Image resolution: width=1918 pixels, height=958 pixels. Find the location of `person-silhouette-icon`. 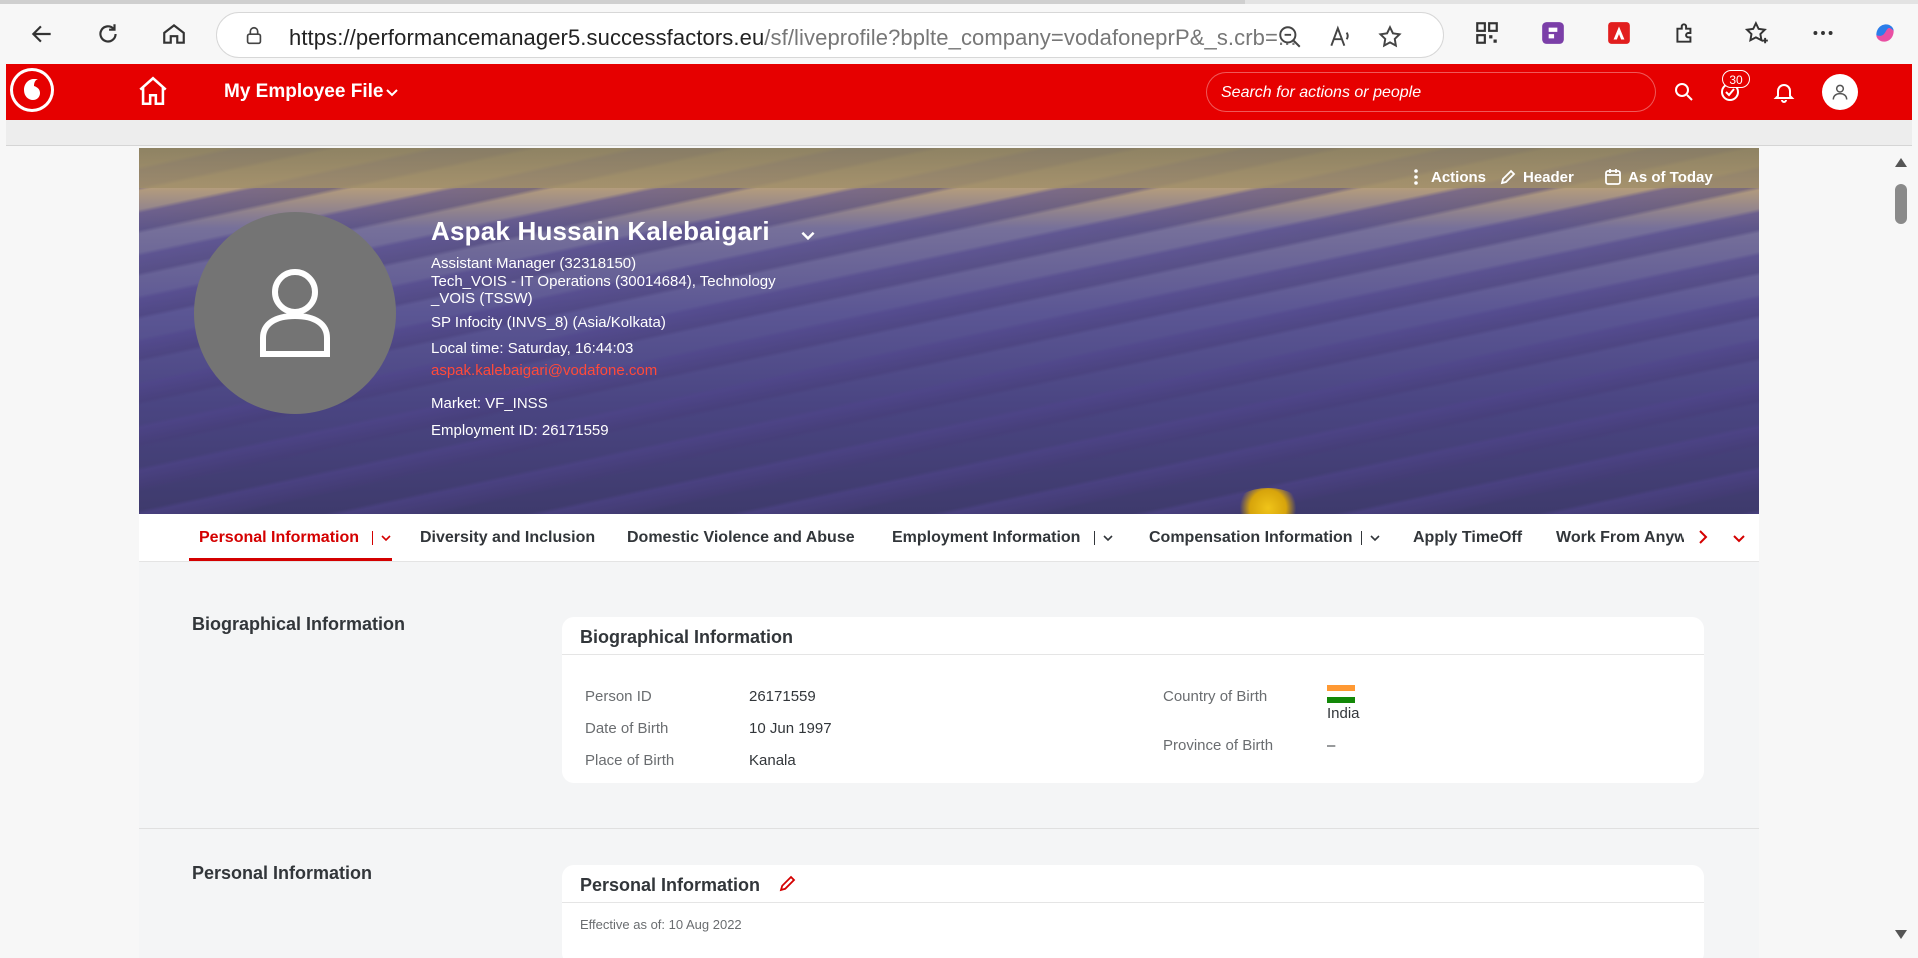

person-silhouette-icon is located at coordinates (295, 313).